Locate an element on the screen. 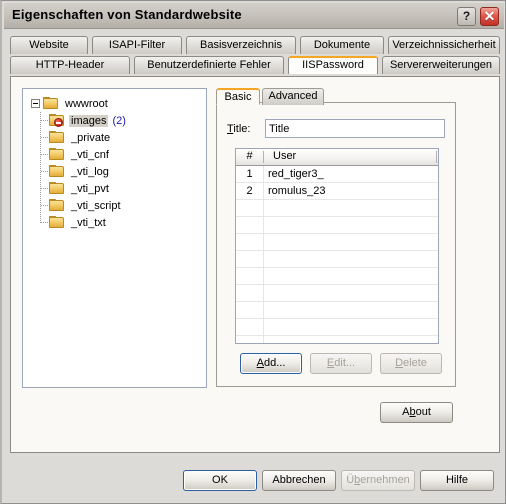  tab-benutzerdefinierte-fehler: Benutzerdefinierte Fehler is located at coordinates (209, 65).